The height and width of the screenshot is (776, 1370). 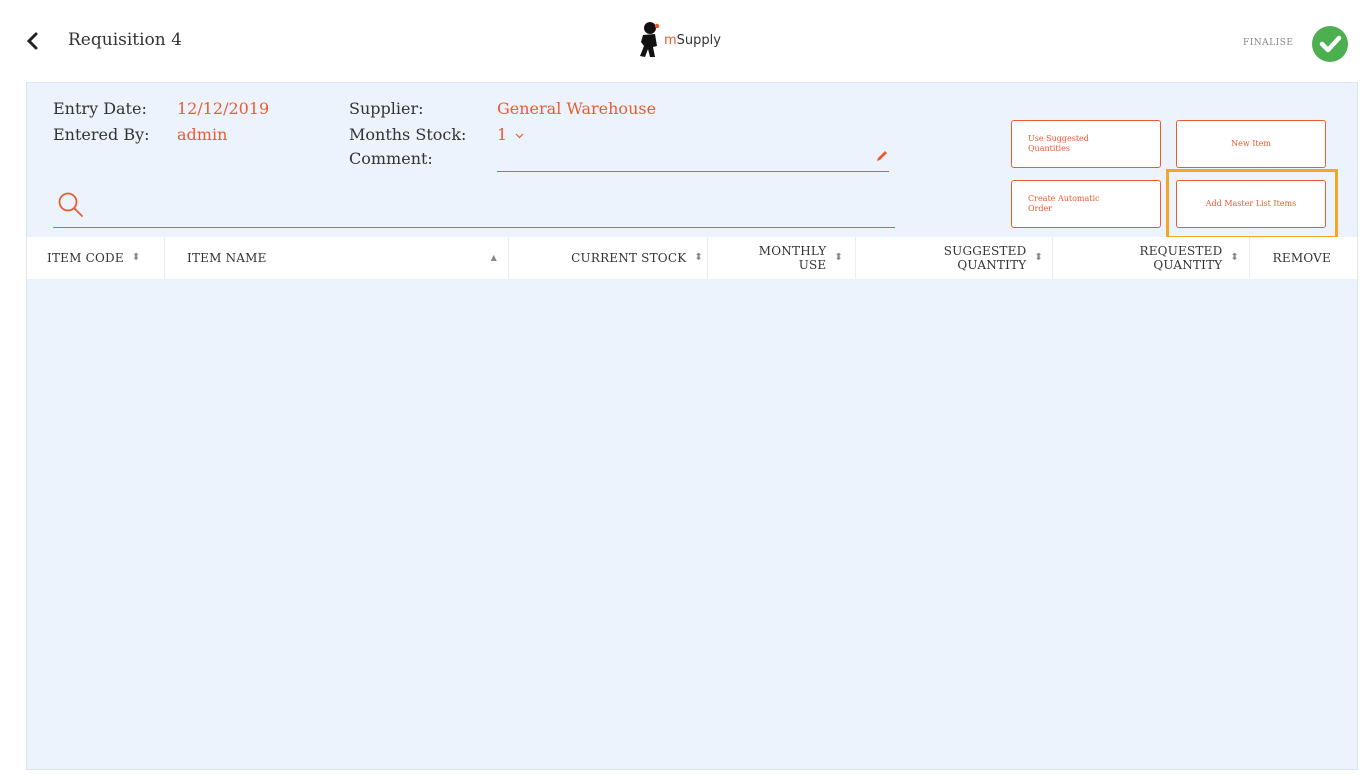 What do you see at coordinates (792, 251) in the screenshot?
I see `column-monthly-use-label-1: MONTHLY` at bounding box center [792, 251].